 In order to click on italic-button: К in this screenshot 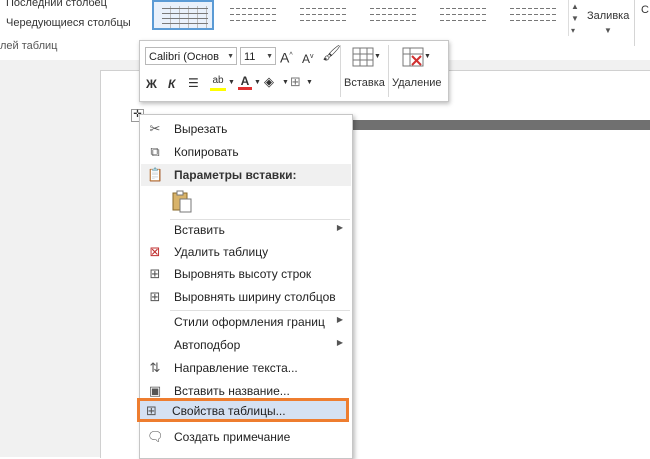, I will do `click(171, 84)`.